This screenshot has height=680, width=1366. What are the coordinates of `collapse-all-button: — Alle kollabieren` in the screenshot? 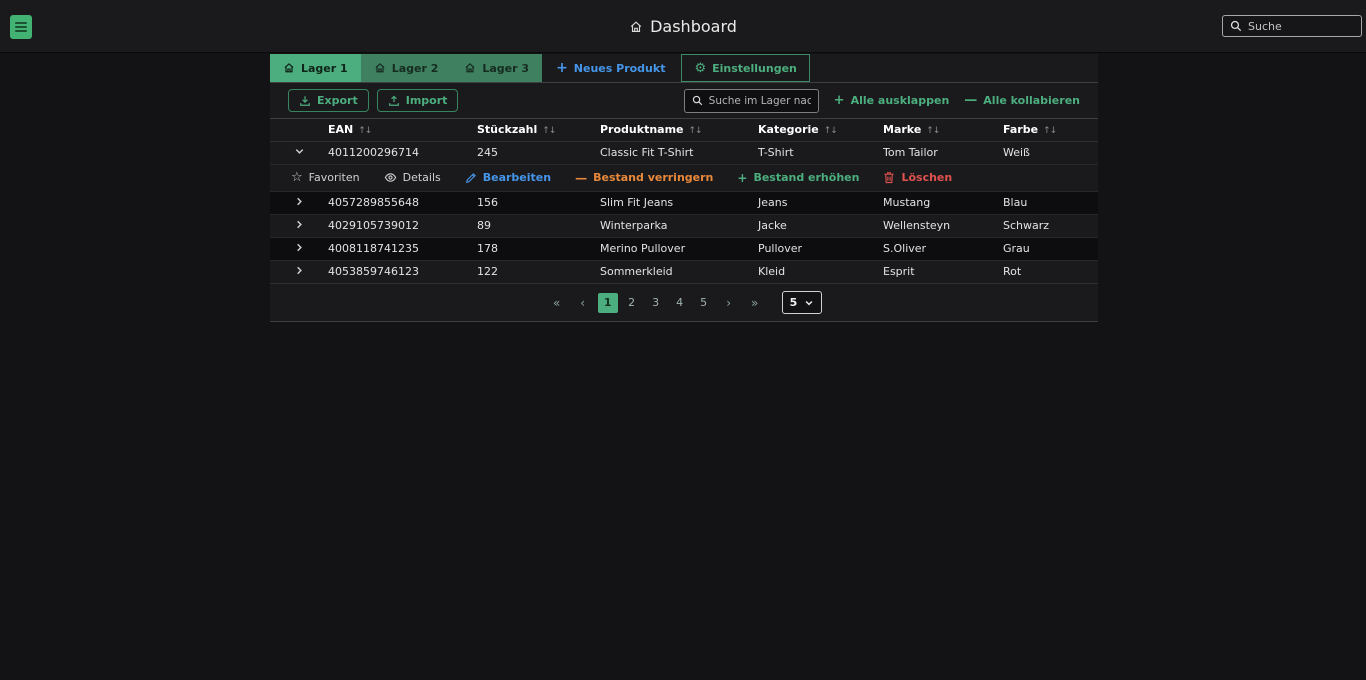 It's located at (1022, 100).